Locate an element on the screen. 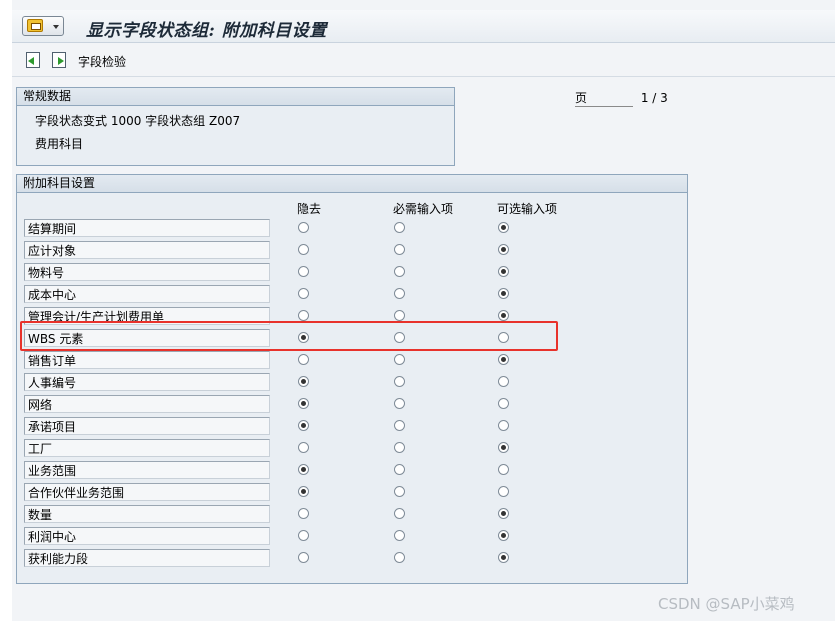  previous-screen-icon is located at coordinates (33, 60).